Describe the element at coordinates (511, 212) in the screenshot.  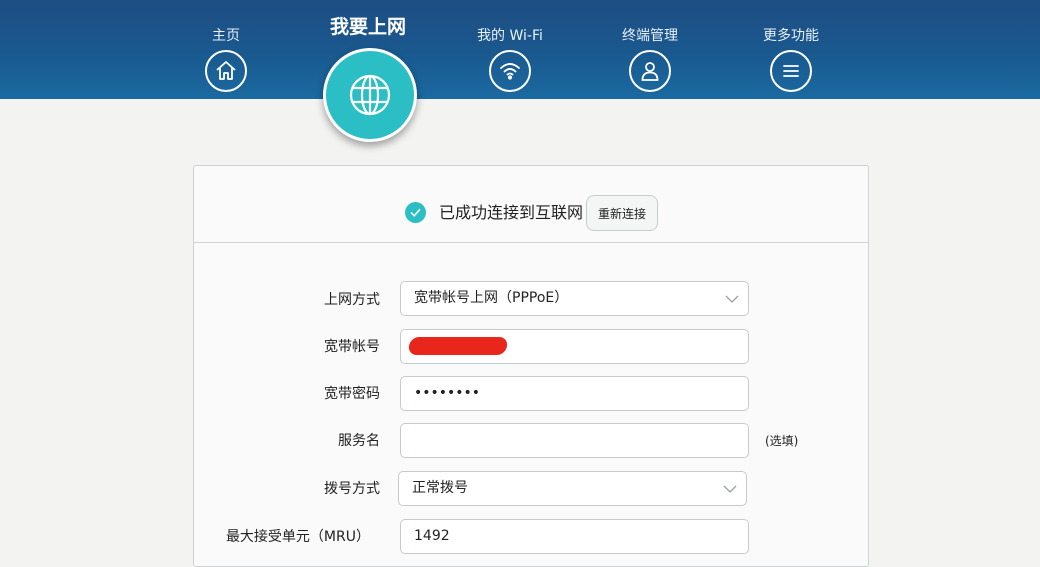
I see `connection-status-text: 已成功连接到互联网` at that location.